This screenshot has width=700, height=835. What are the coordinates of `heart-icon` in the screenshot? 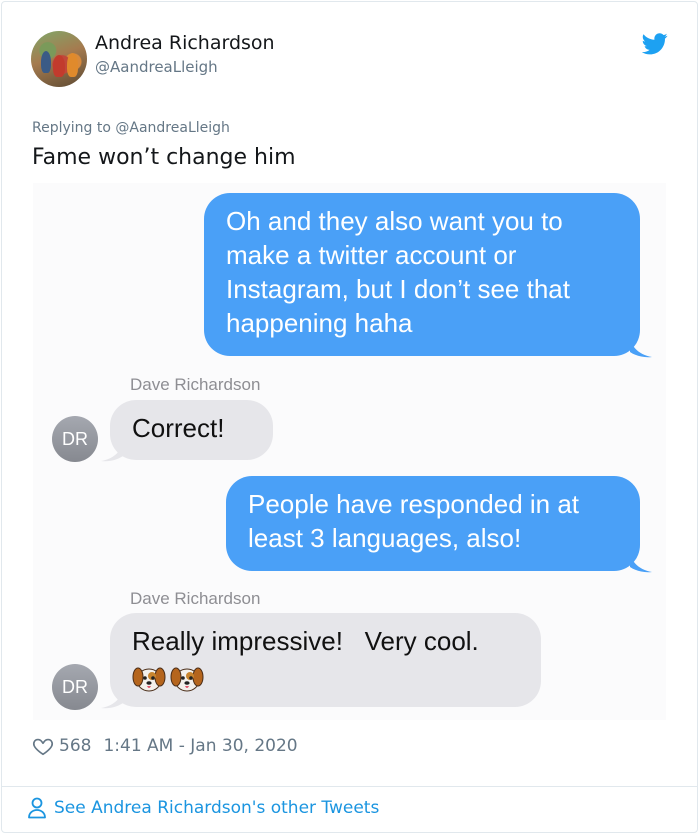 It's located at (43, 746).